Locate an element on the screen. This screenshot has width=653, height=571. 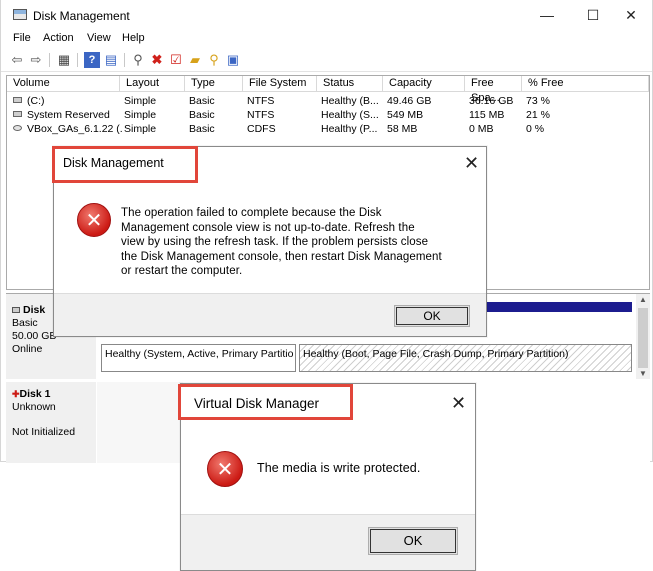
cell-free-space: 36.16 GB is located at coordinates (491, 101).